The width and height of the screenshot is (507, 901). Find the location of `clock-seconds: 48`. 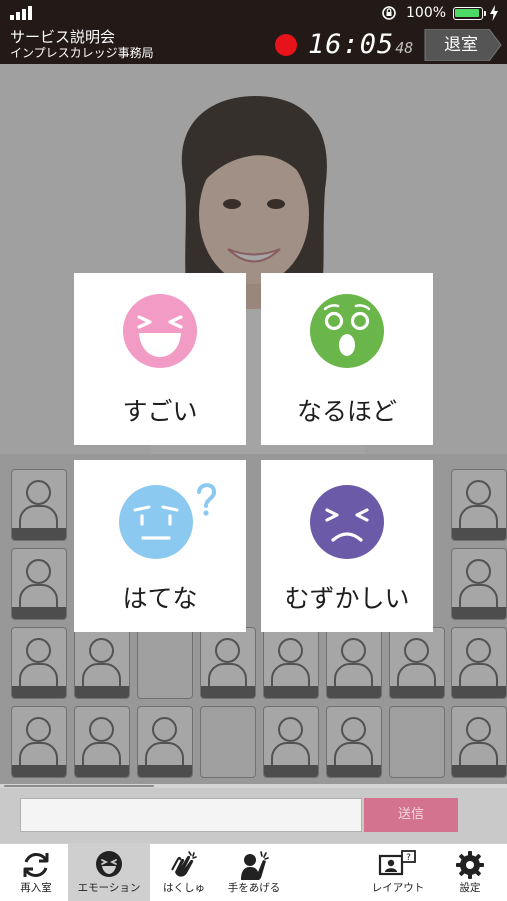

clock-seconds: 48 is located at coordinates (404, 48).